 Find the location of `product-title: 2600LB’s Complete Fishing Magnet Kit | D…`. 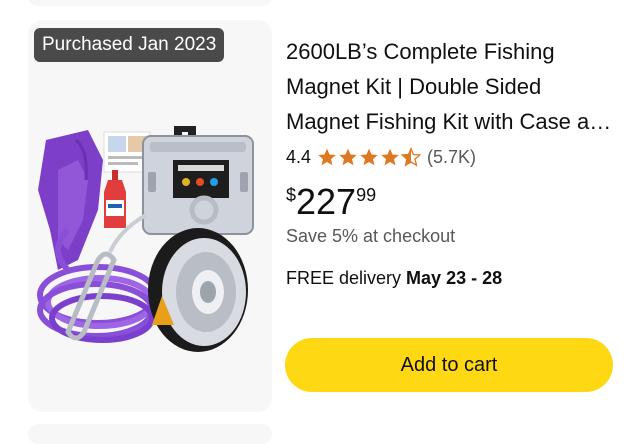

product-title: 2600LB’s Complete Fishing Magnet Kit | D… is located at coordinates (451, 86).